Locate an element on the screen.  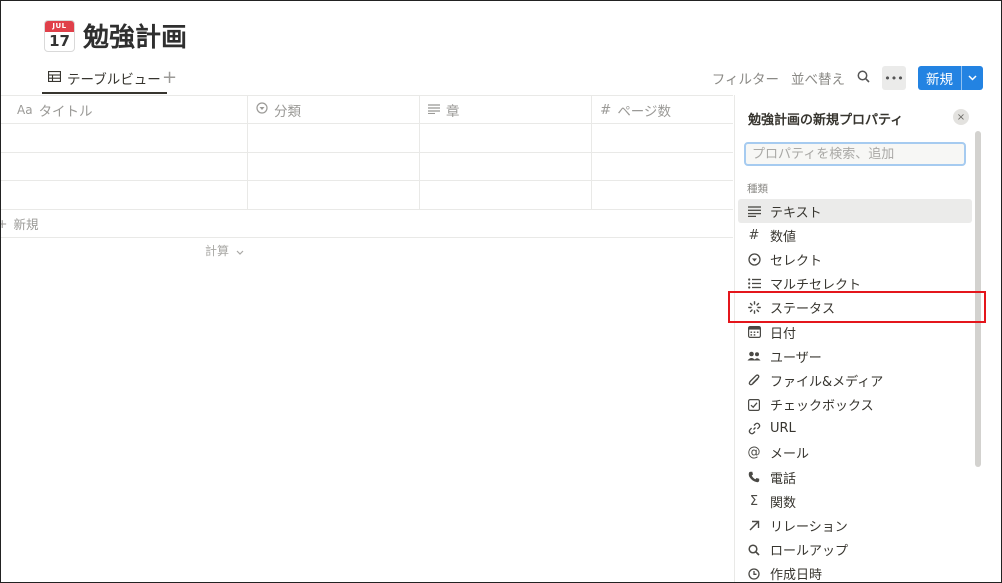
calendar-icon: JUL 17 is located at coordinates (59, 35).